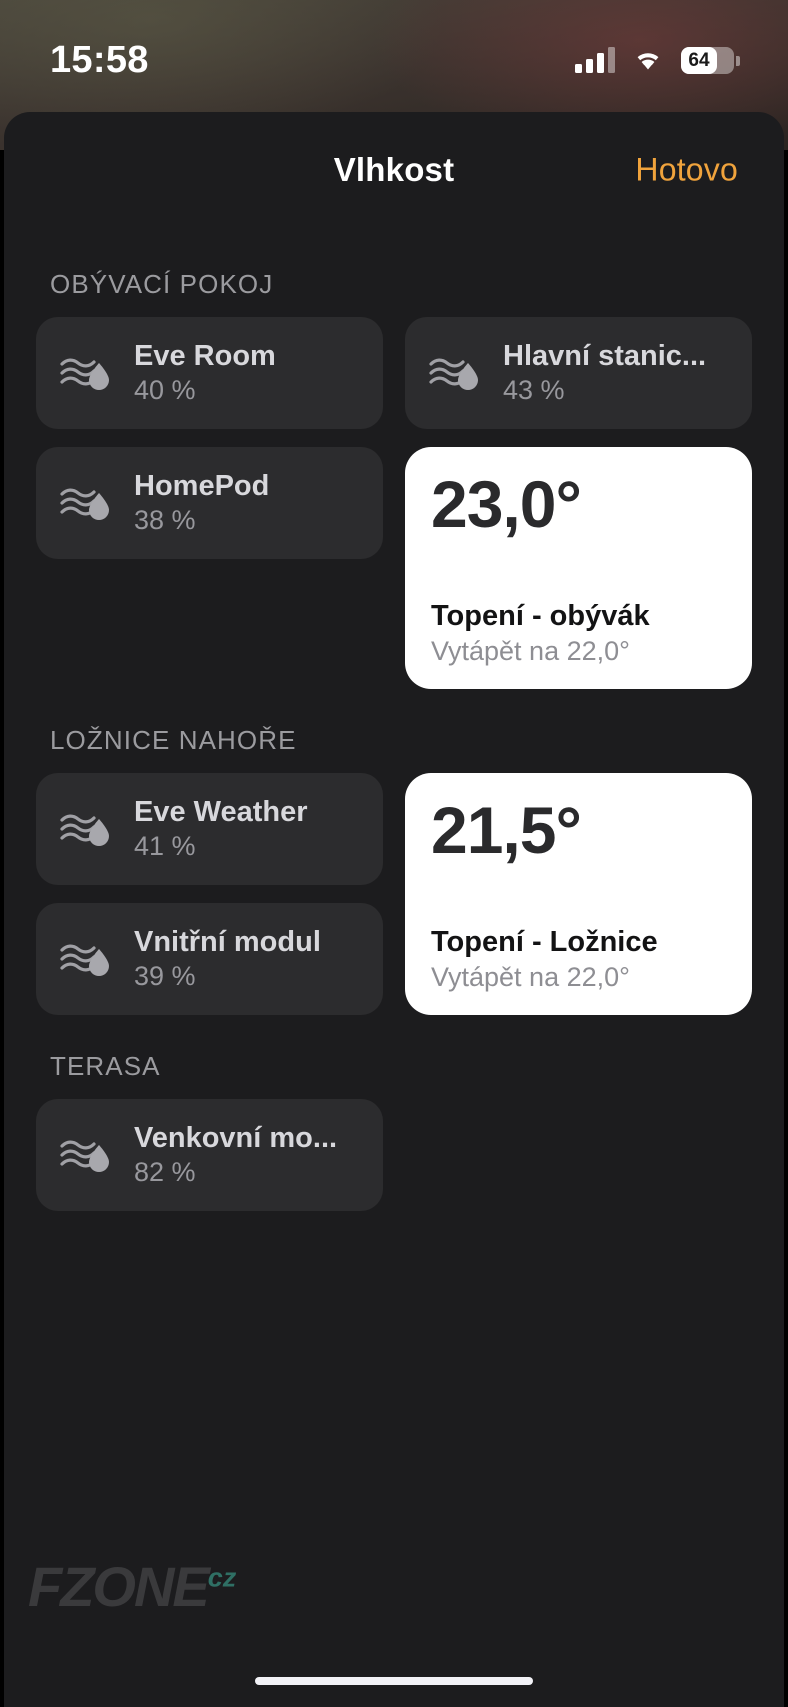 The height and width of the screenshot is (1707, 788). I want to click on status-bar: 15:58 64, so click(394, 56).